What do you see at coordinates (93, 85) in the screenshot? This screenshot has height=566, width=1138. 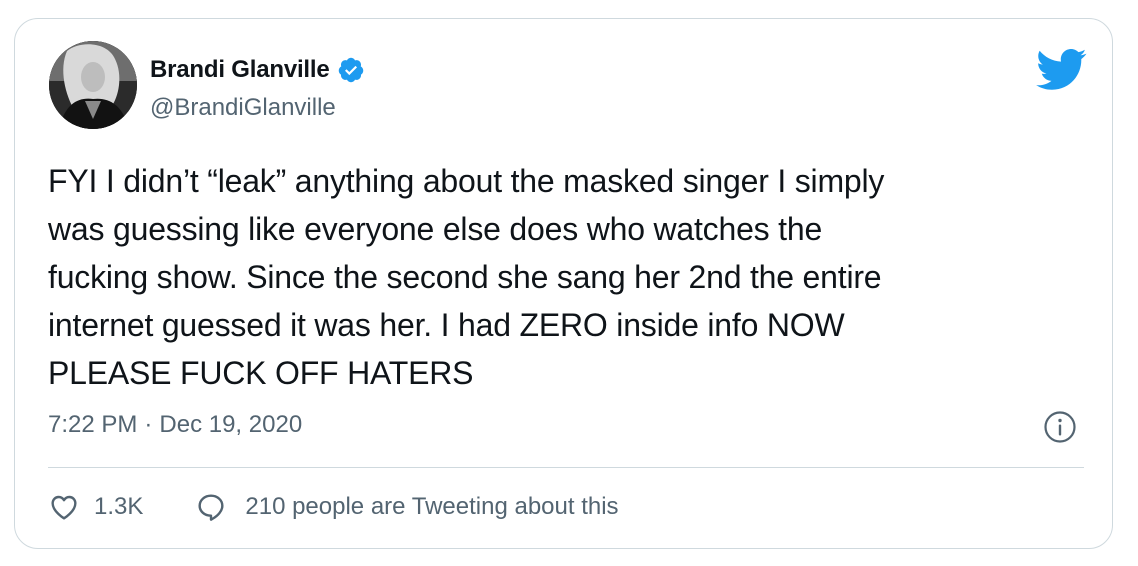 I see `avatar` at bounding box center [93, 85].